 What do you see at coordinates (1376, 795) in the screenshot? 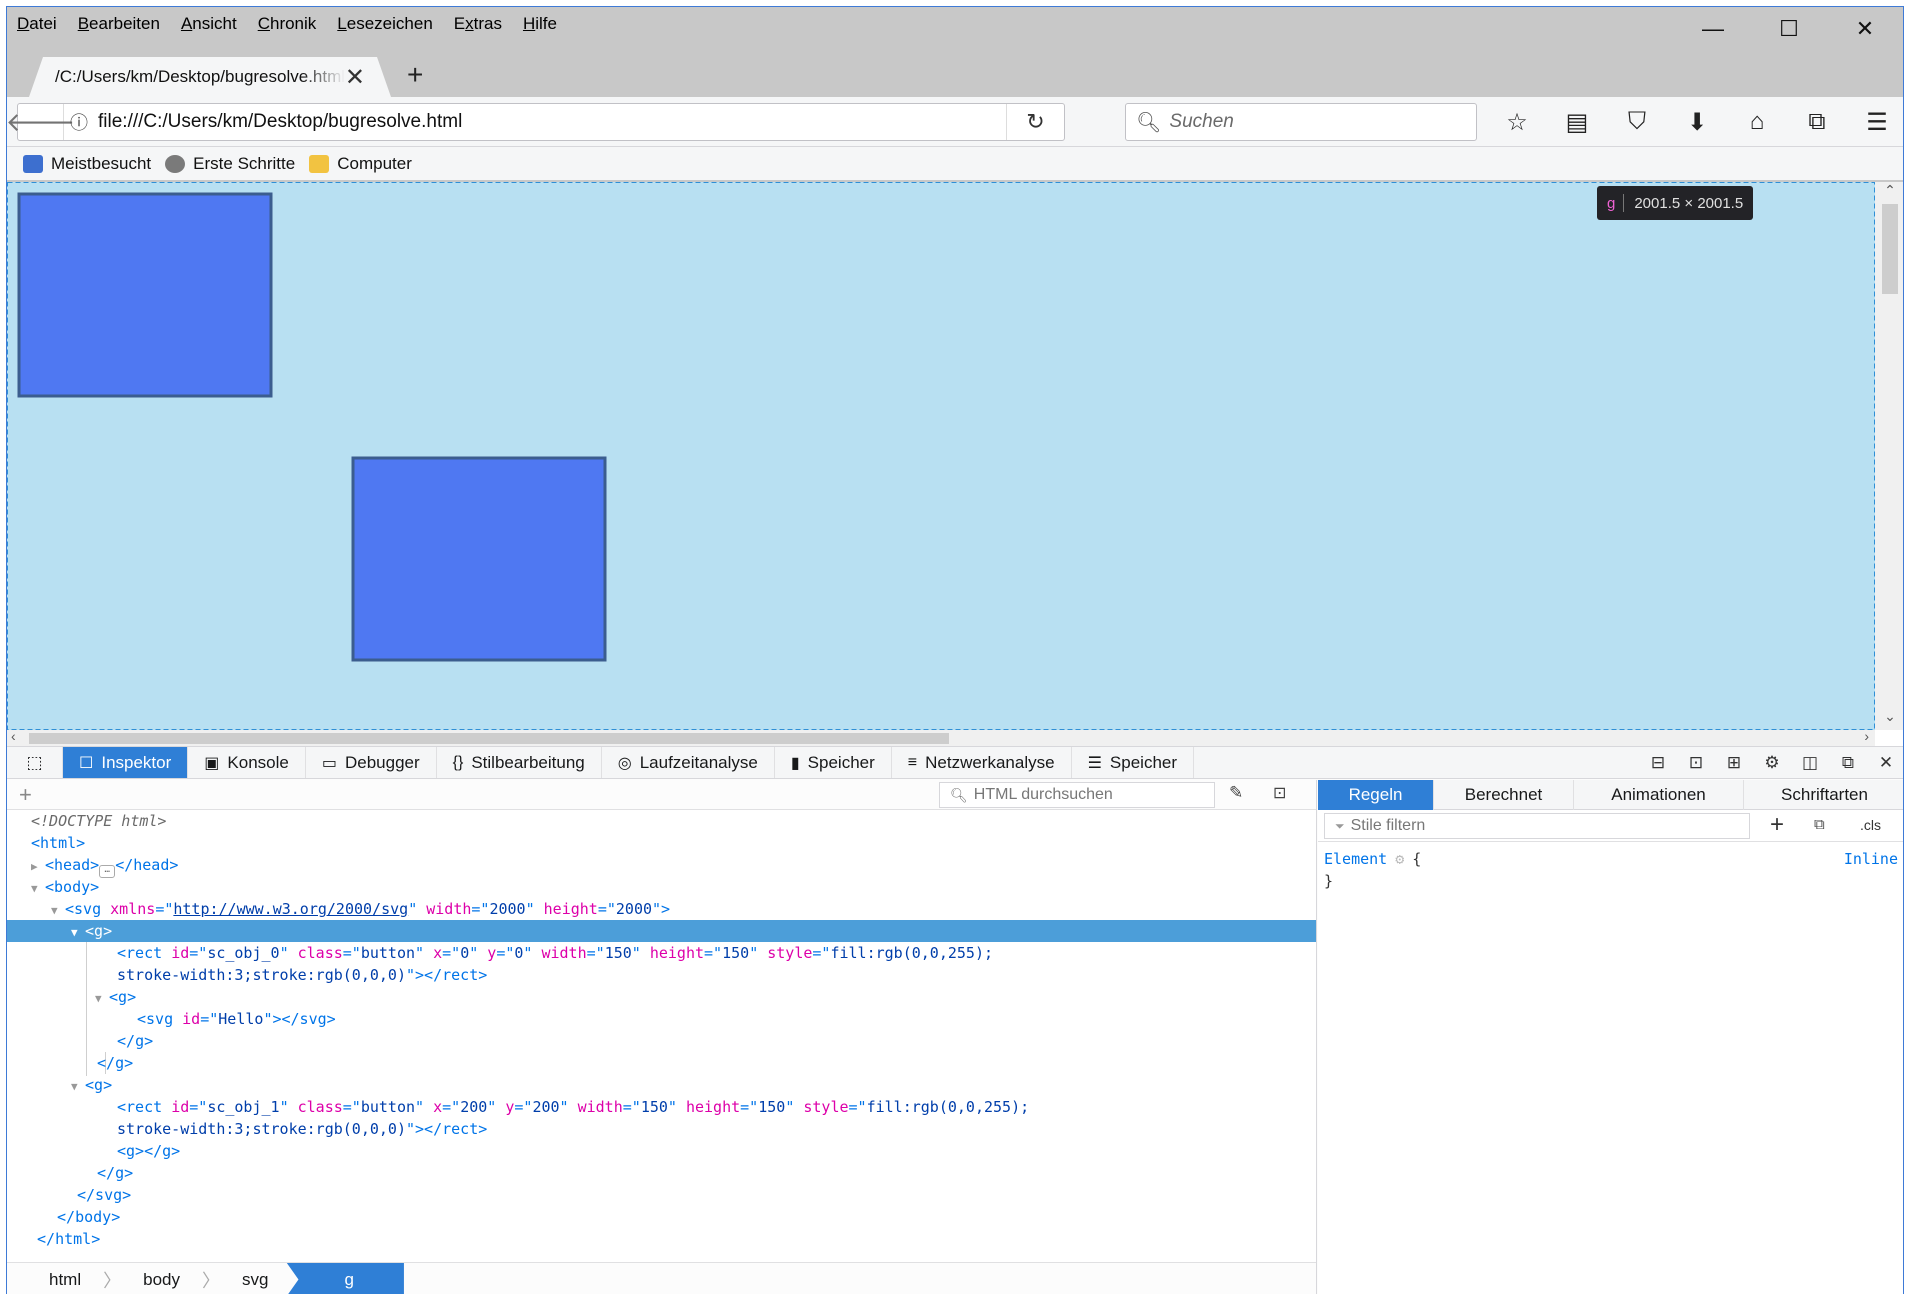
I see `tab-regeln: Regeln` at bounding box center [1376, 795].